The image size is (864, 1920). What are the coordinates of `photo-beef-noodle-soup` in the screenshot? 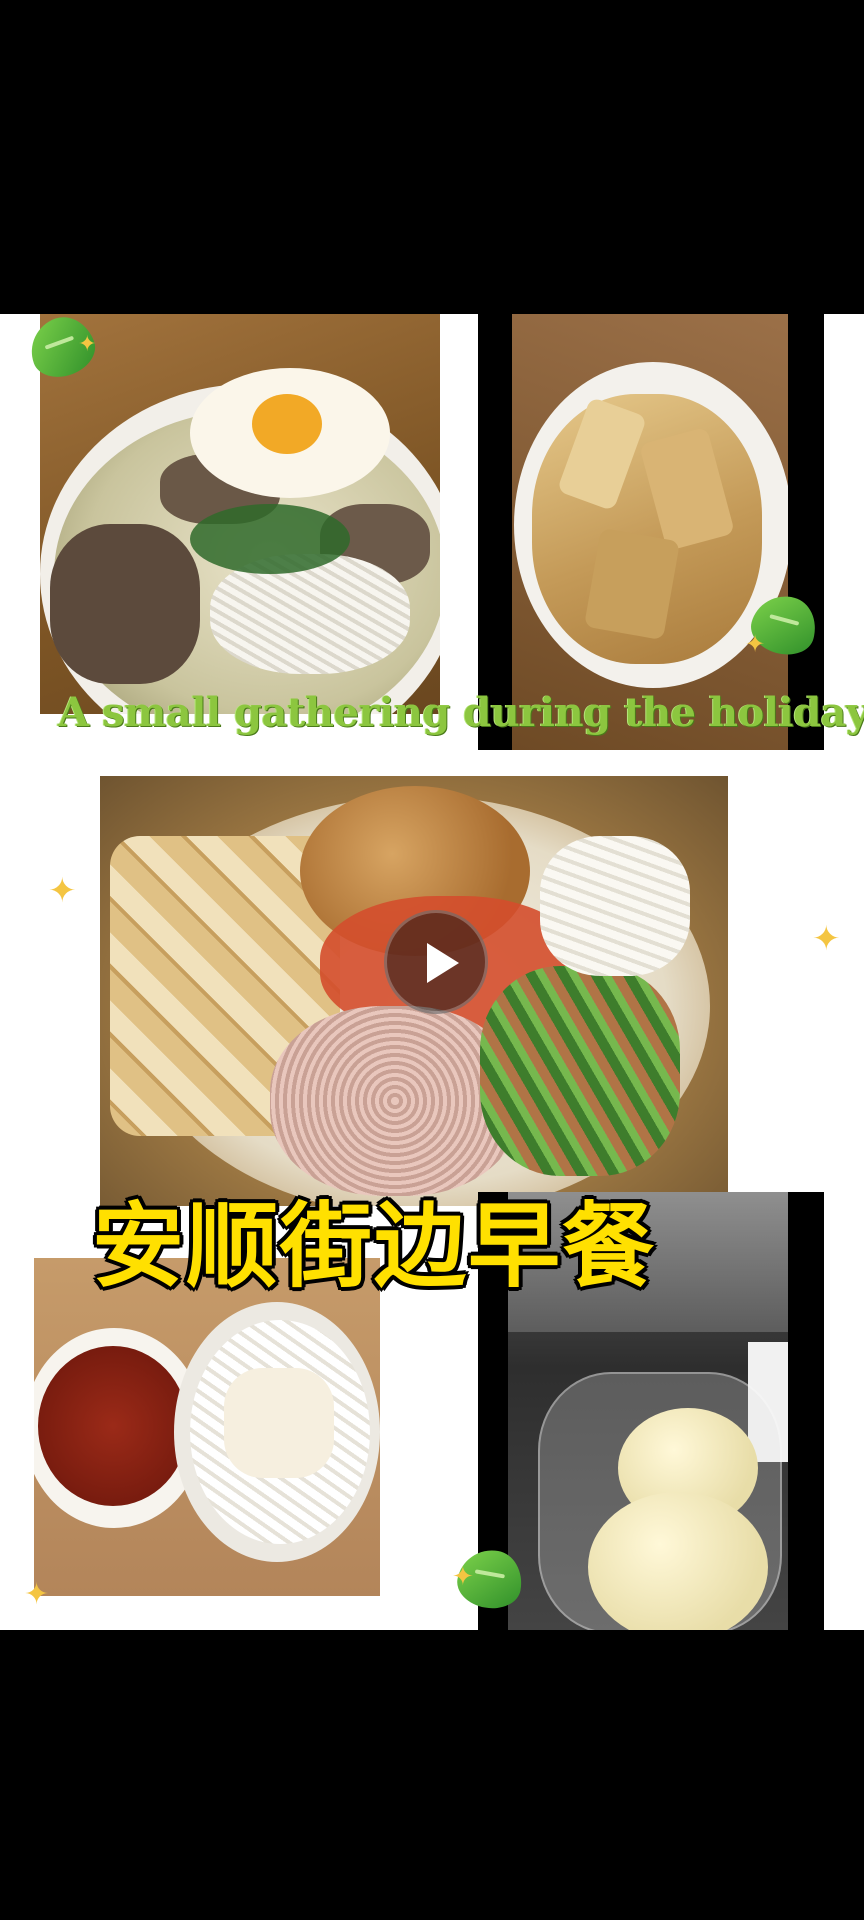 It's located at (240, 514).